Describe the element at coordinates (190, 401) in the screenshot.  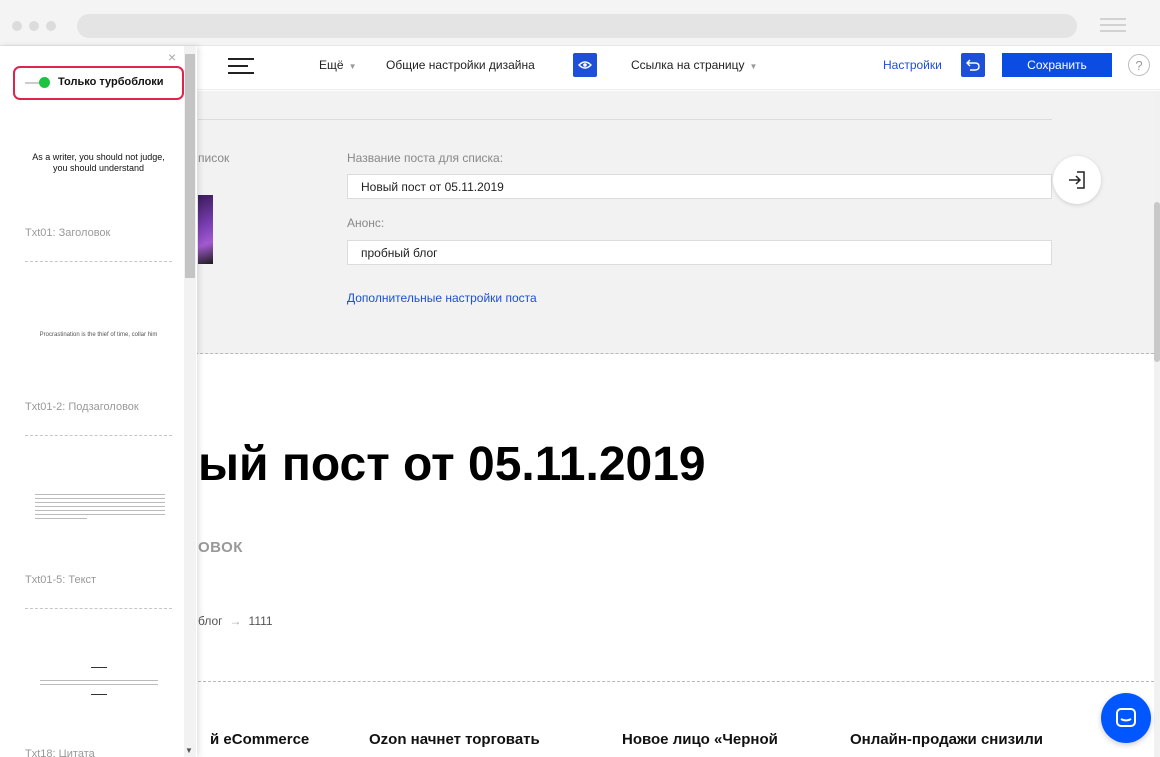
I see `panel-scrollbar: ▼` at that location.